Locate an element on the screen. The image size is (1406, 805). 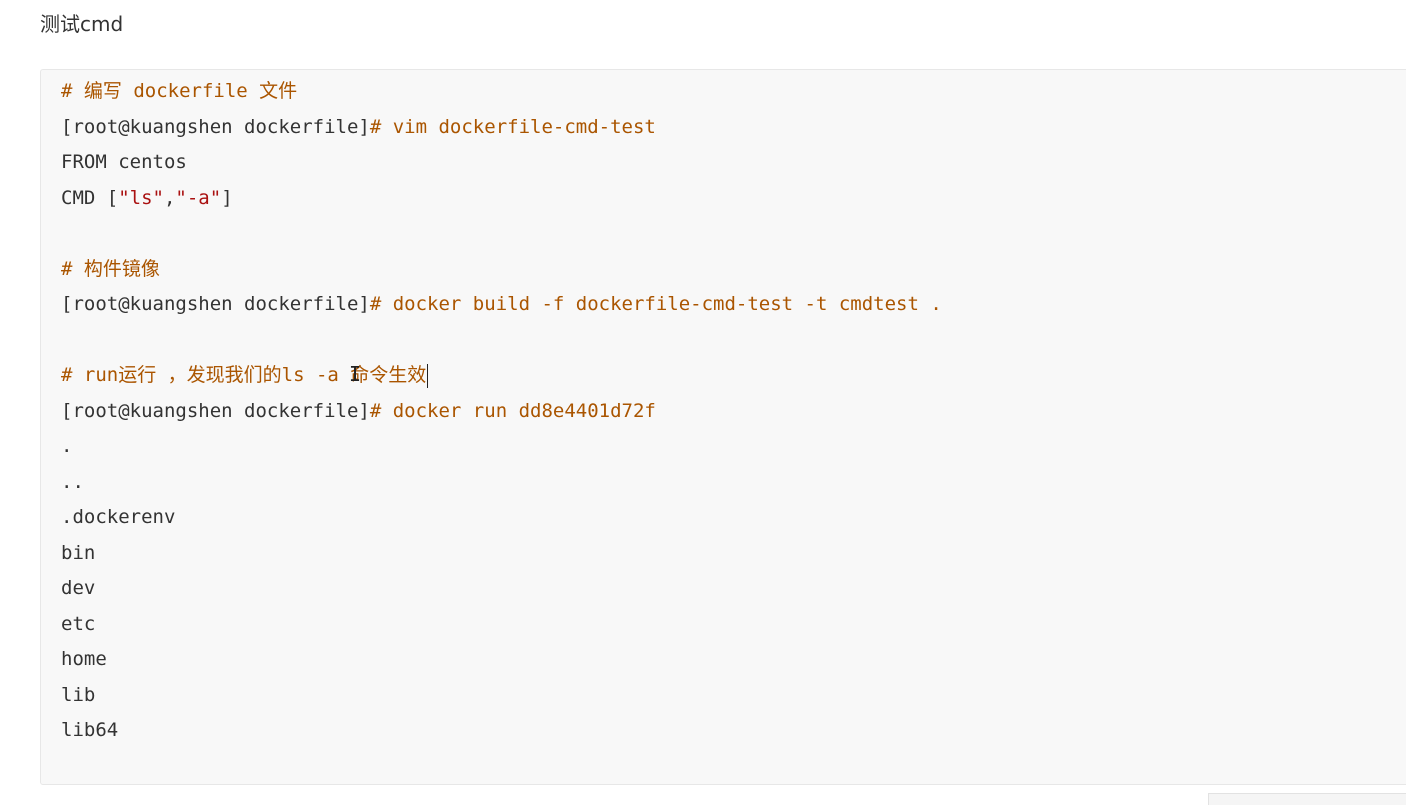
code-line: .dockerenv is located at coordinates (501, 518).